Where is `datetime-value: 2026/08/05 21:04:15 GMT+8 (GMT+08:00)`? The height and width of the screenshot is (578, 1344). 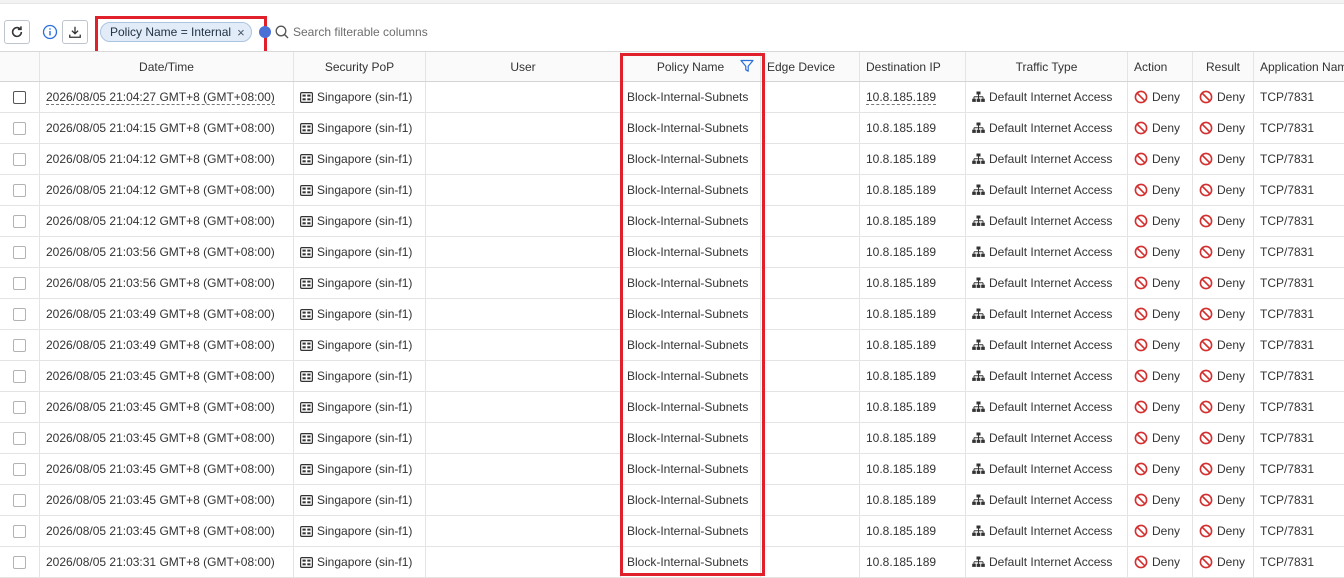 datetime-value: 2026/08/05 21:04:15 GMT+8 (GMT+08:00) is located at coordinates (160, 128).